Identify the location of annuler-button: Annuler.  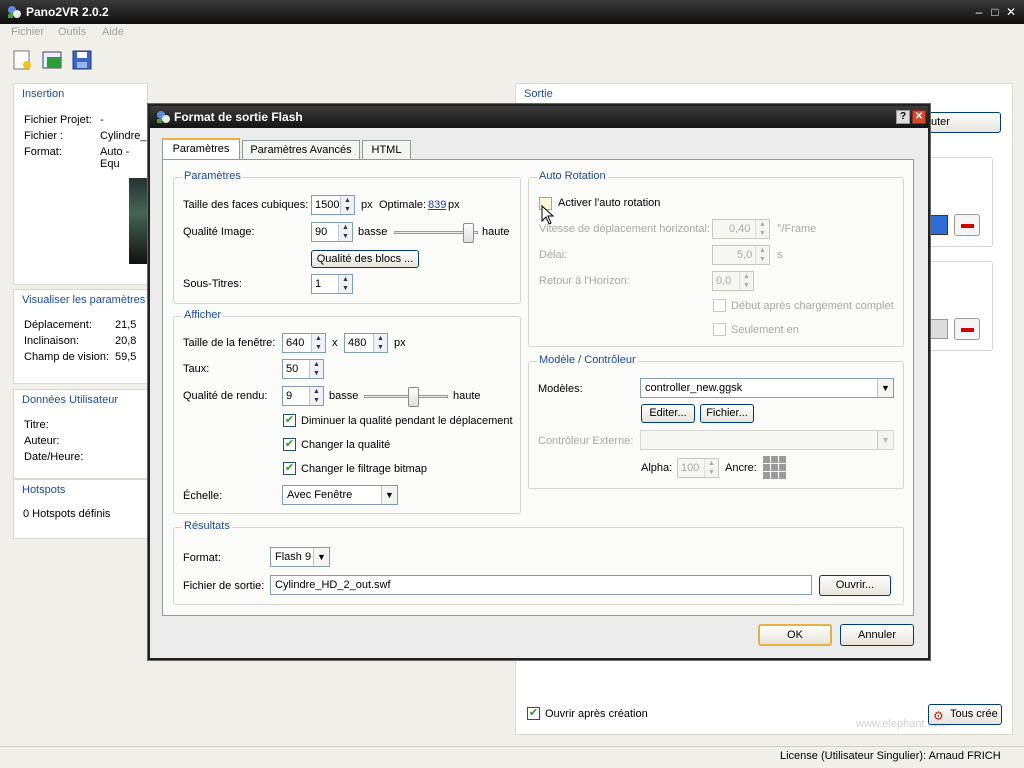
(877, 635).